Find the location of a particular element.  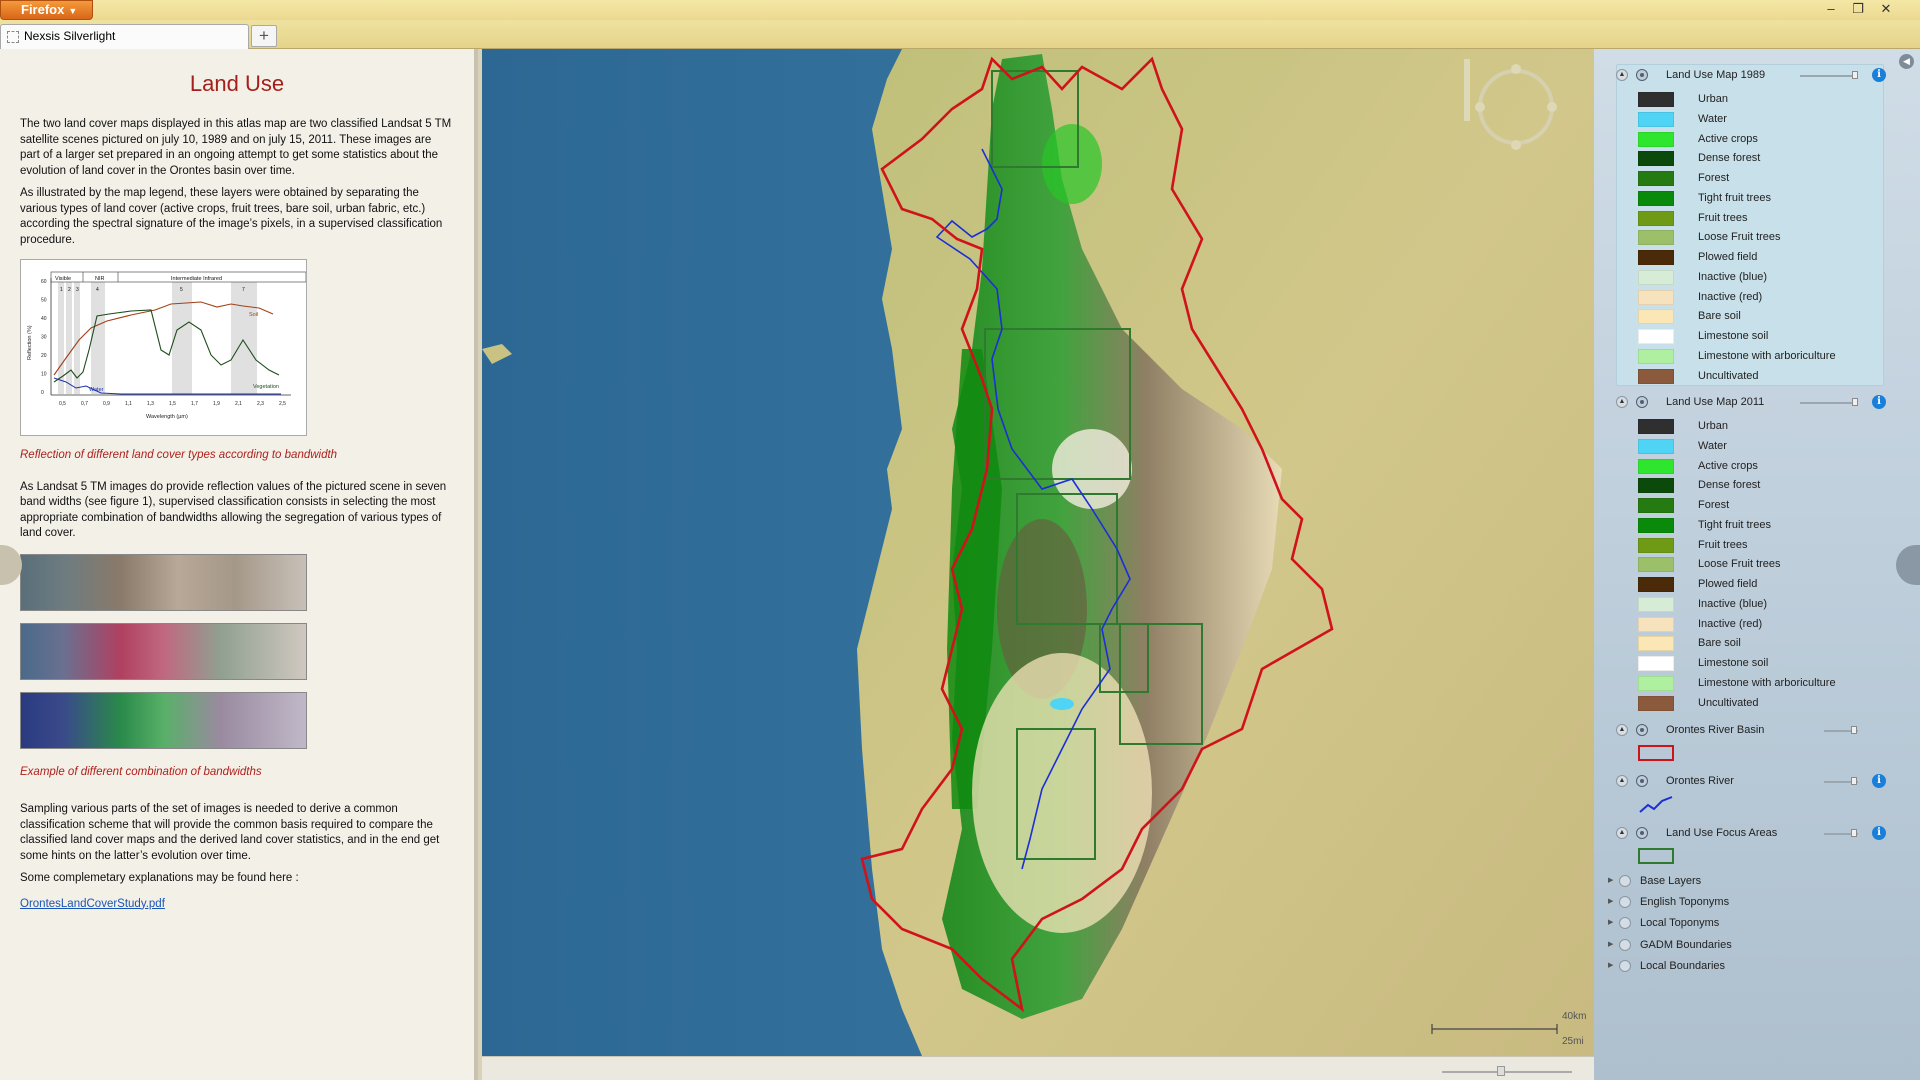

zoom-slider-track is located at coordinates (1507, 1072).